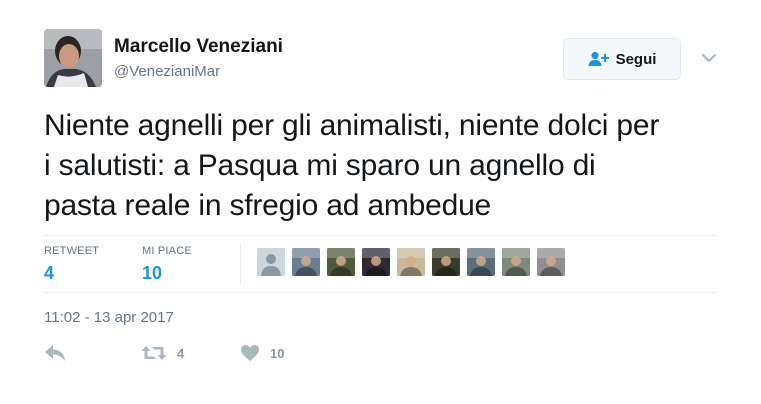  I want to click on reply-button, so click(55, 353).